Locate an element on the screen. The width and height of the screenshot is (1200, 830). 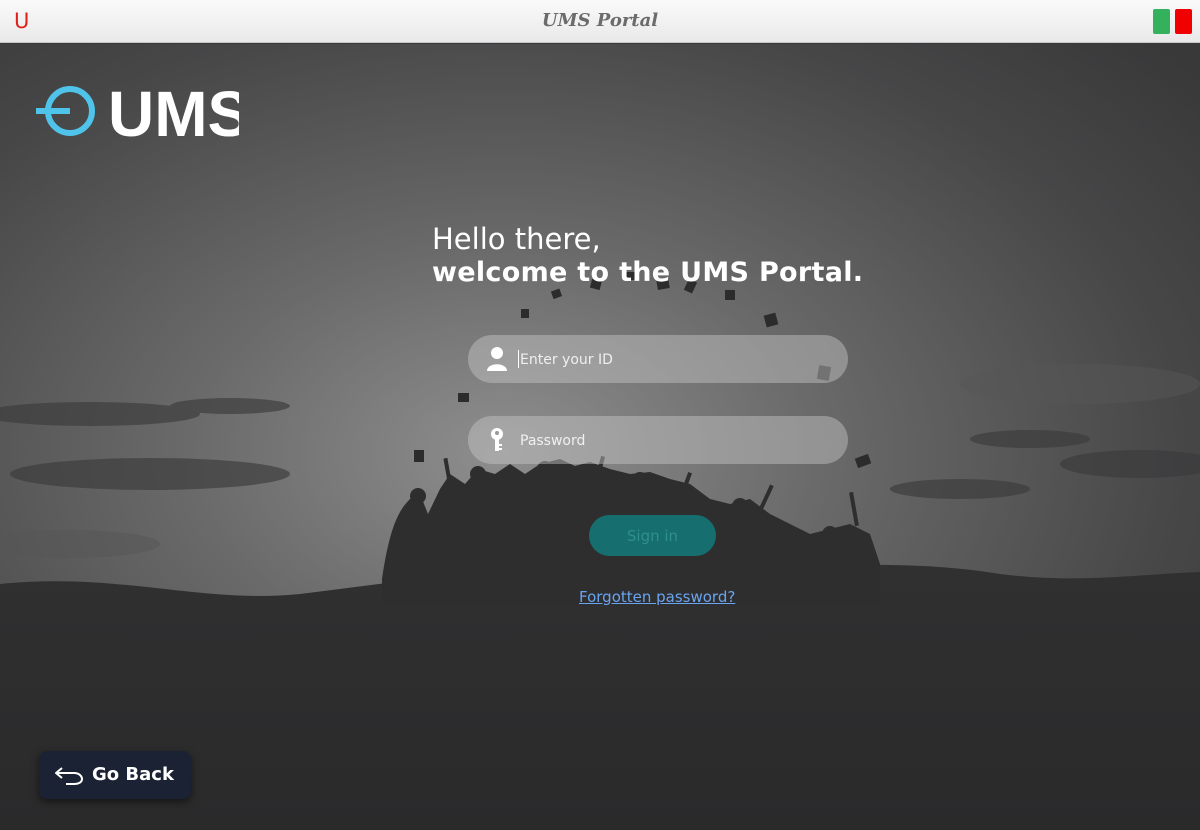
signin-button: Sign in is located at coordinates (652, 535).